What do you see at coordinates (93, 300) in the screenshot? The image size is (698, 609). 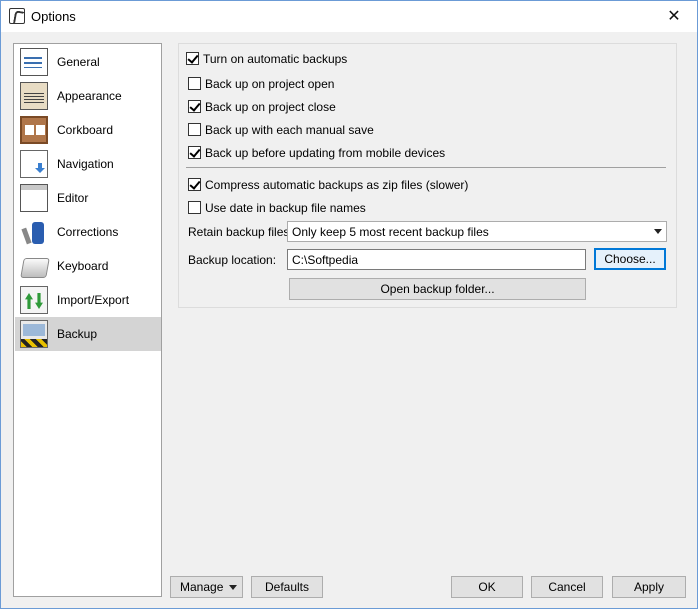 I see `sidebar-item-label: Import/Export` at bounding box center [93, 300].